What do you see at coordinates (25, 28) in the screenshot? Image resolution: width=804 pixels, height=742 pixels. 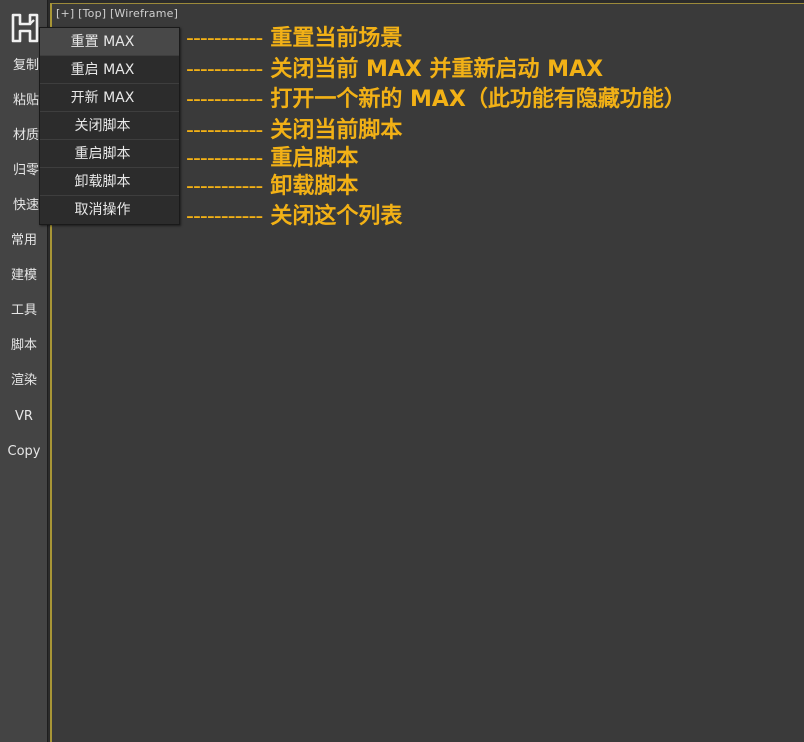 I see `h-logo-icon` at bounding box center [25, 28].